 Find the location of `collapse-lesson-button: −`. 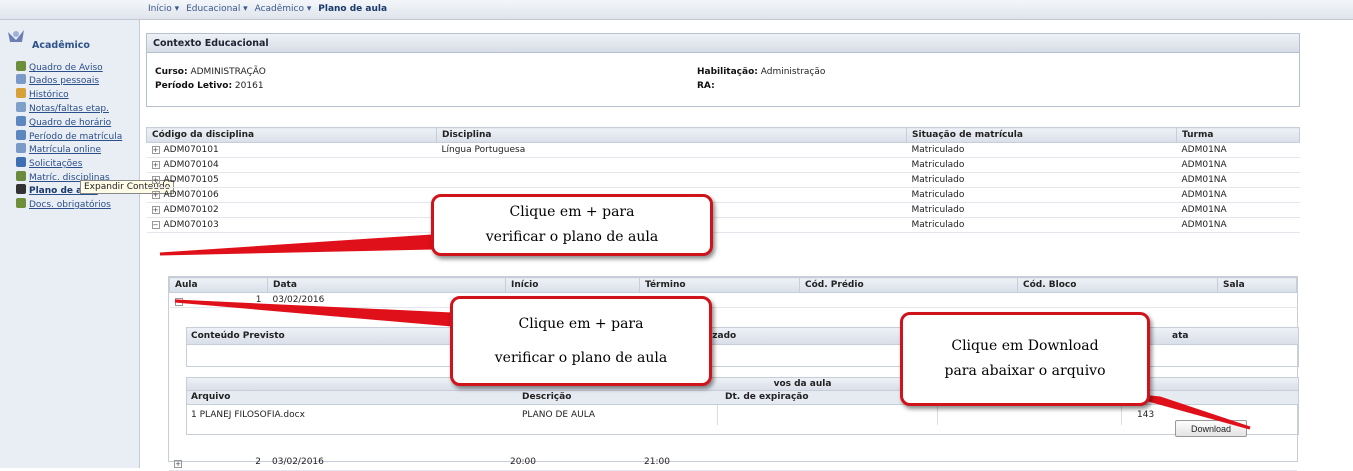

collapse-lesson-button: − is located at coordinates (178, 301).